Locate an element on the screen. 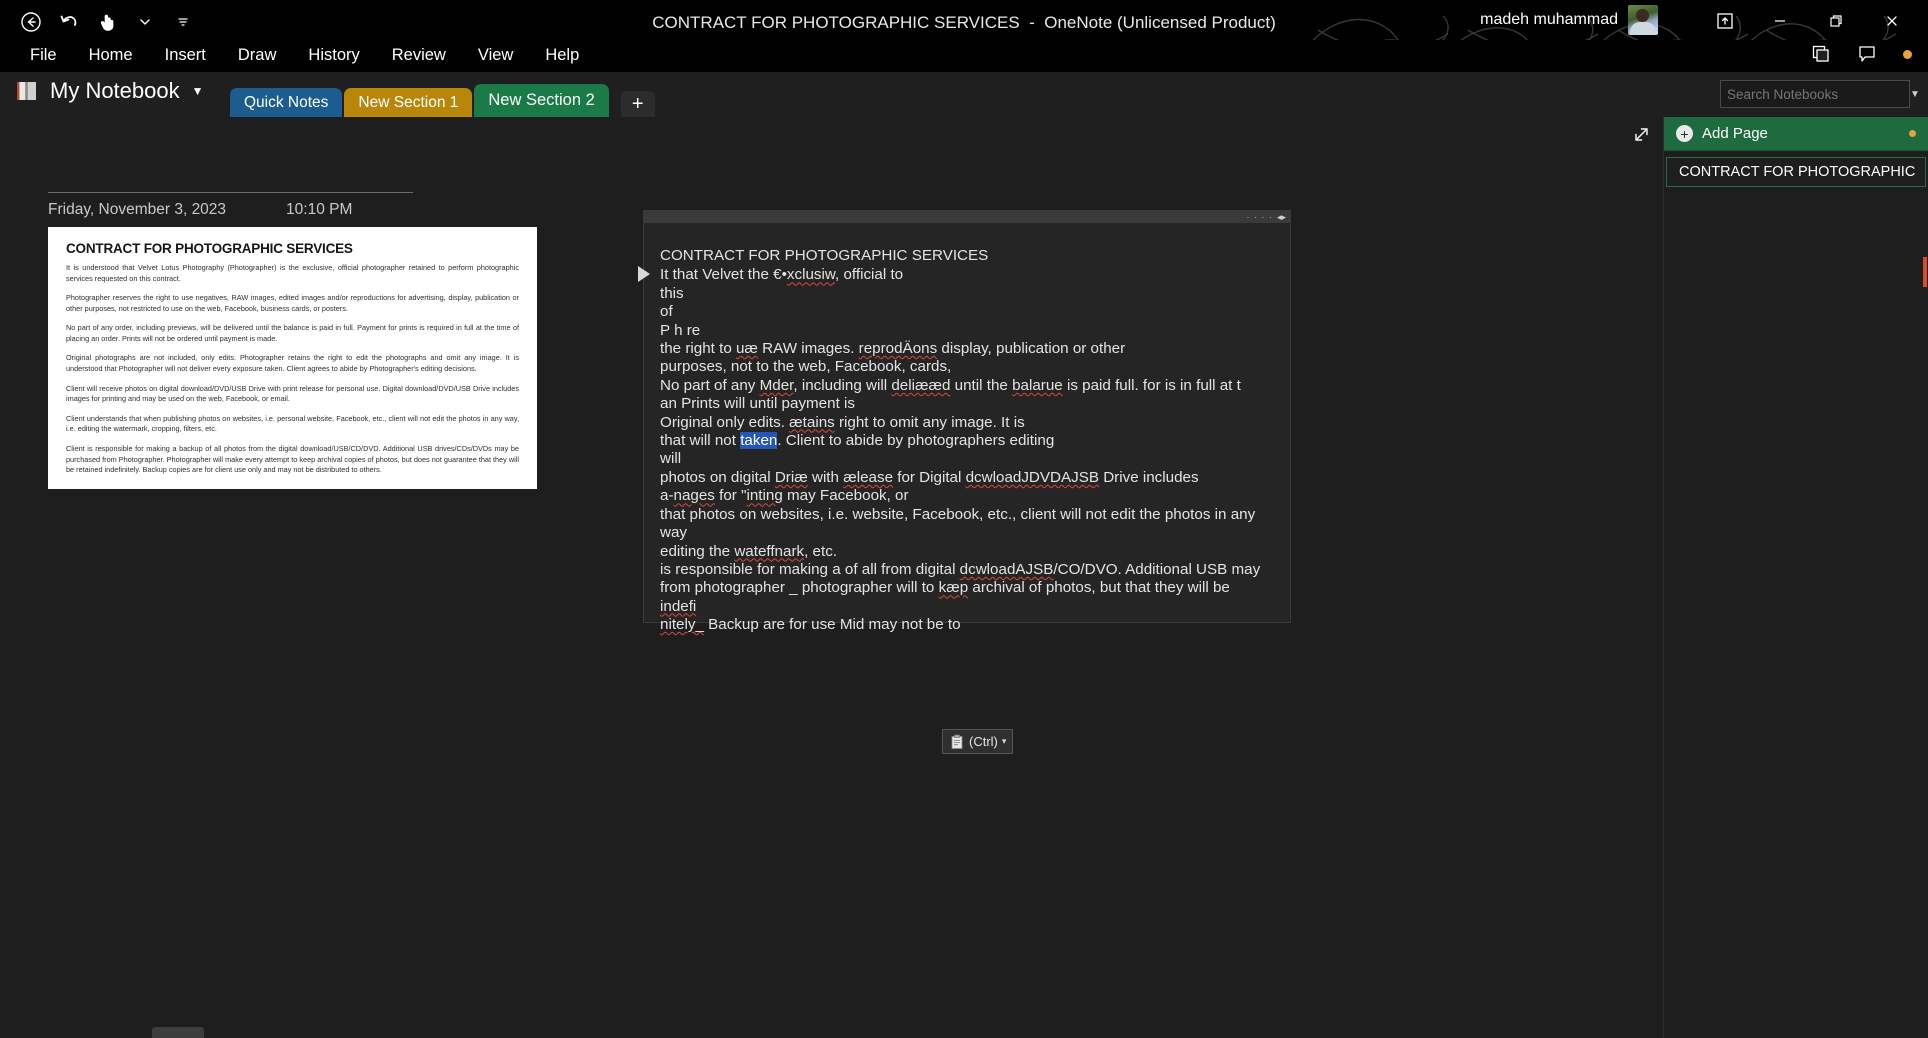  spelling-error-text: uæ is located at coordinates (746, 349).